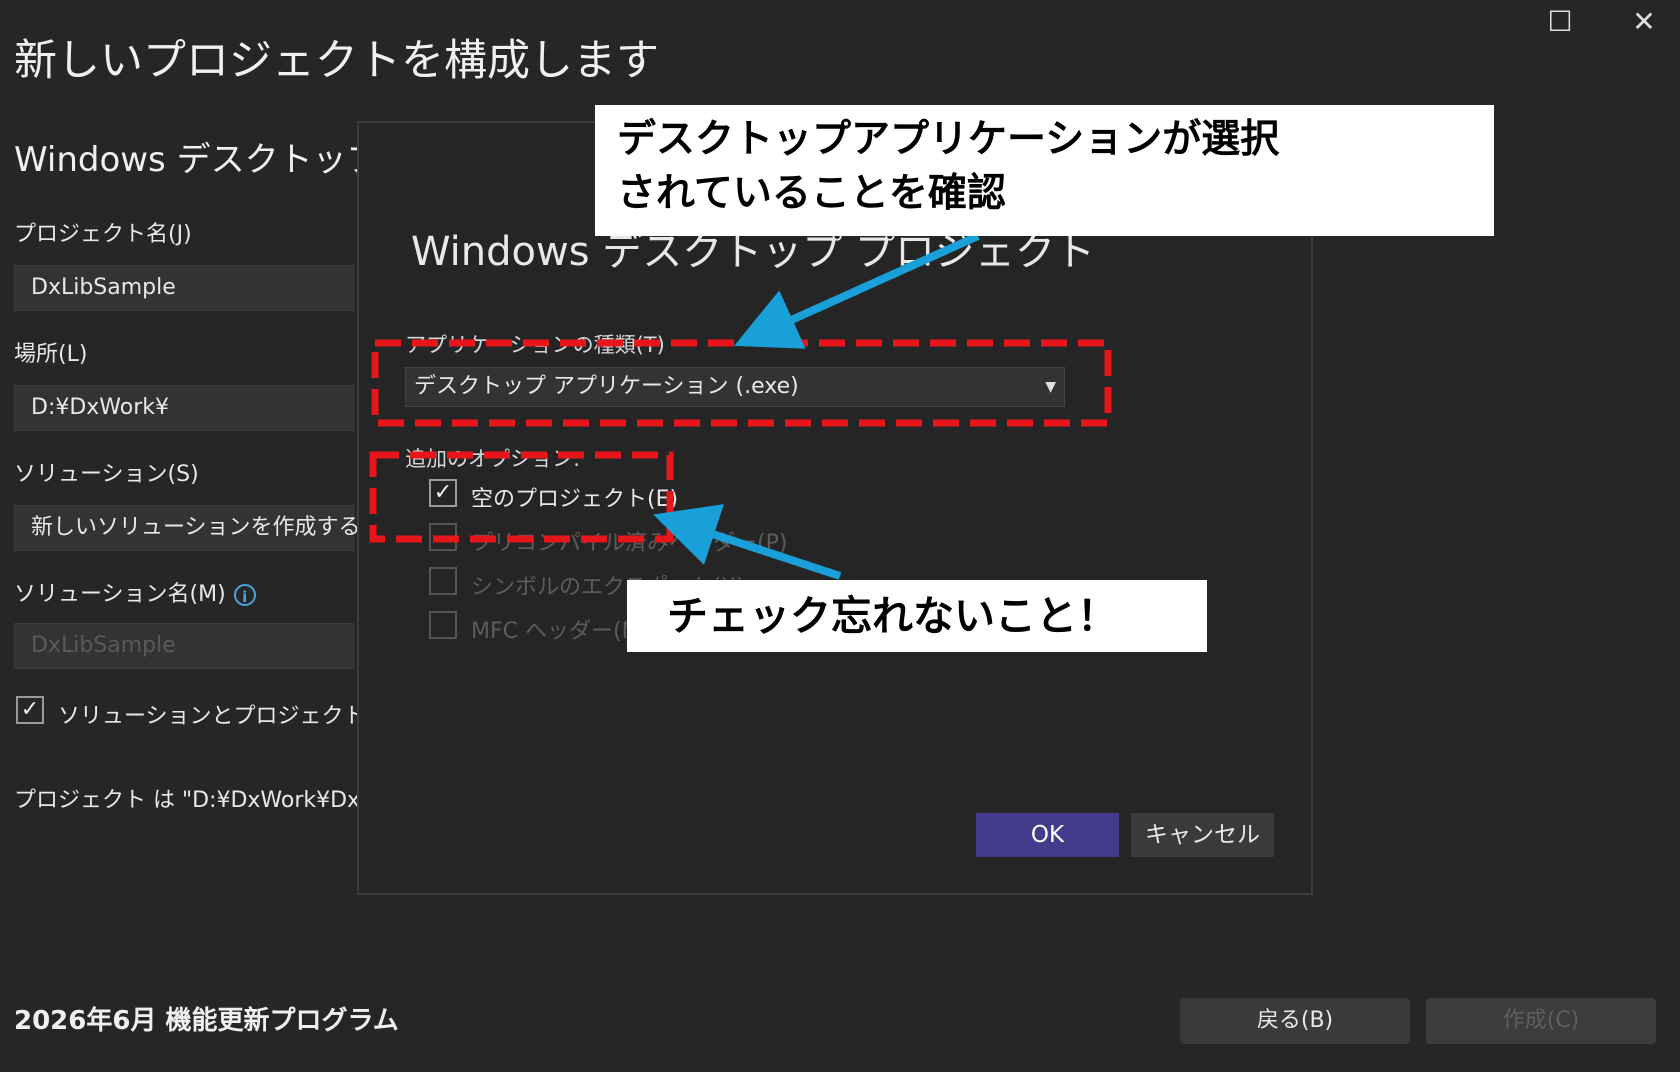 The height and width of the screenshot is (1072, 1680). What do you see at coordinates (184, 408) in the screenshot?
I see `location-input: D:¥DxWork¥` at bounding box center [184, 408].